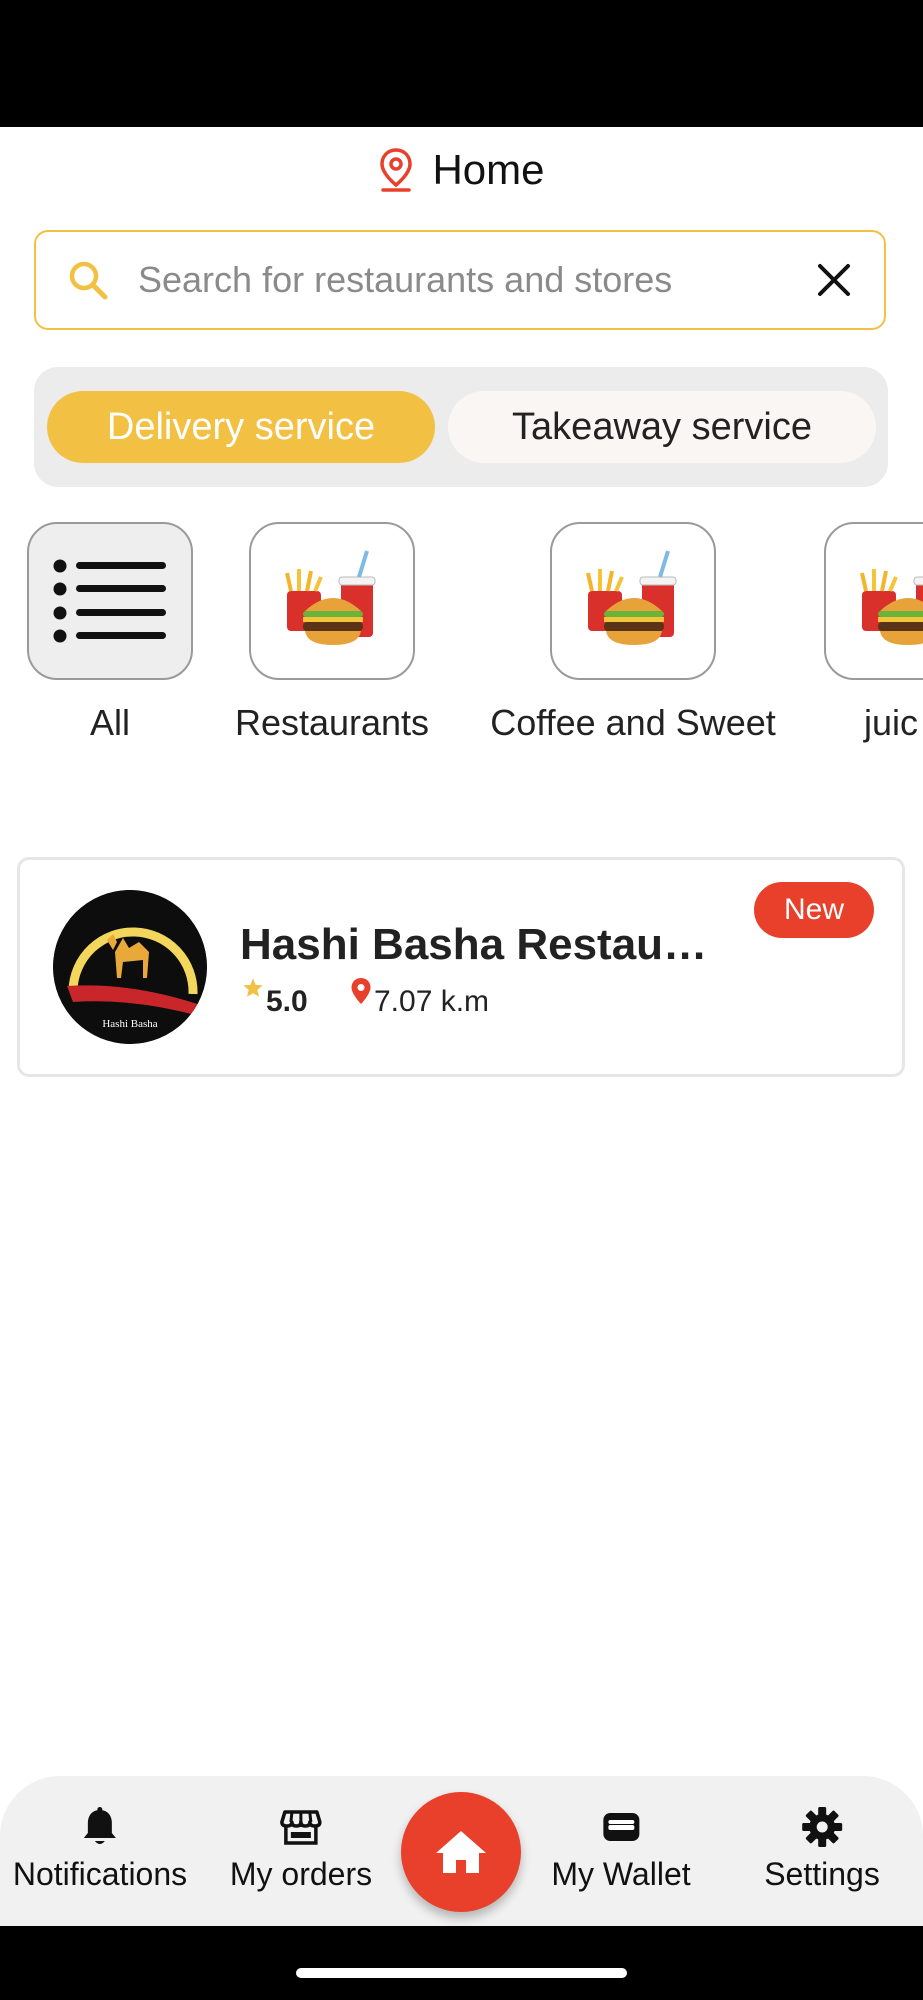 The height and width of the screenshot is (2000, 923). What do you see at coordinates (129, 1024) in the screenshot?
I see `logo-wordmark: Hashi Basha` at bounding box center [129, 1024].